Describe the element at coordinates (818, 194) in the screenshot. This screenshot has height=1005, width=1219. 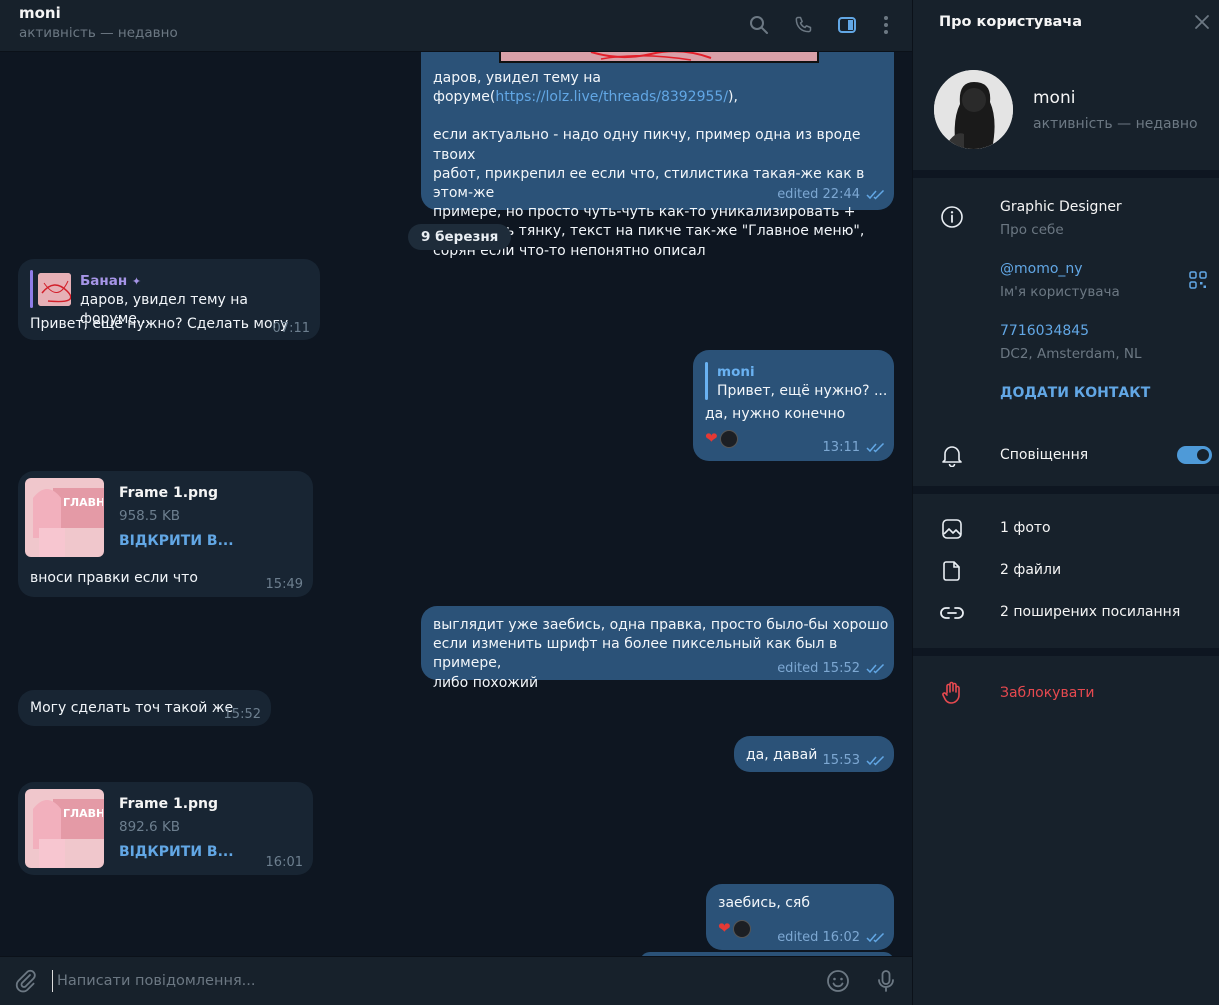
I see `message-time: edited 22:44` at that location.